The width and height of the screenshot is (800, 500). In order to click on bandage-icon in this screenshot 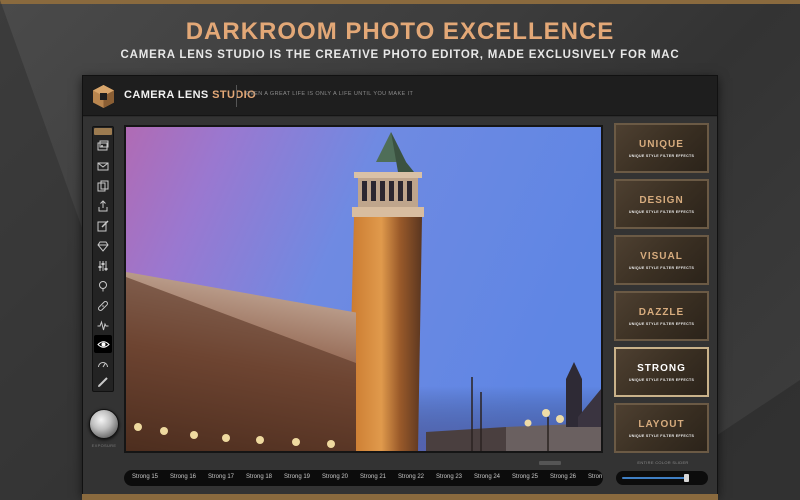, I will do `click(103, 306)`.